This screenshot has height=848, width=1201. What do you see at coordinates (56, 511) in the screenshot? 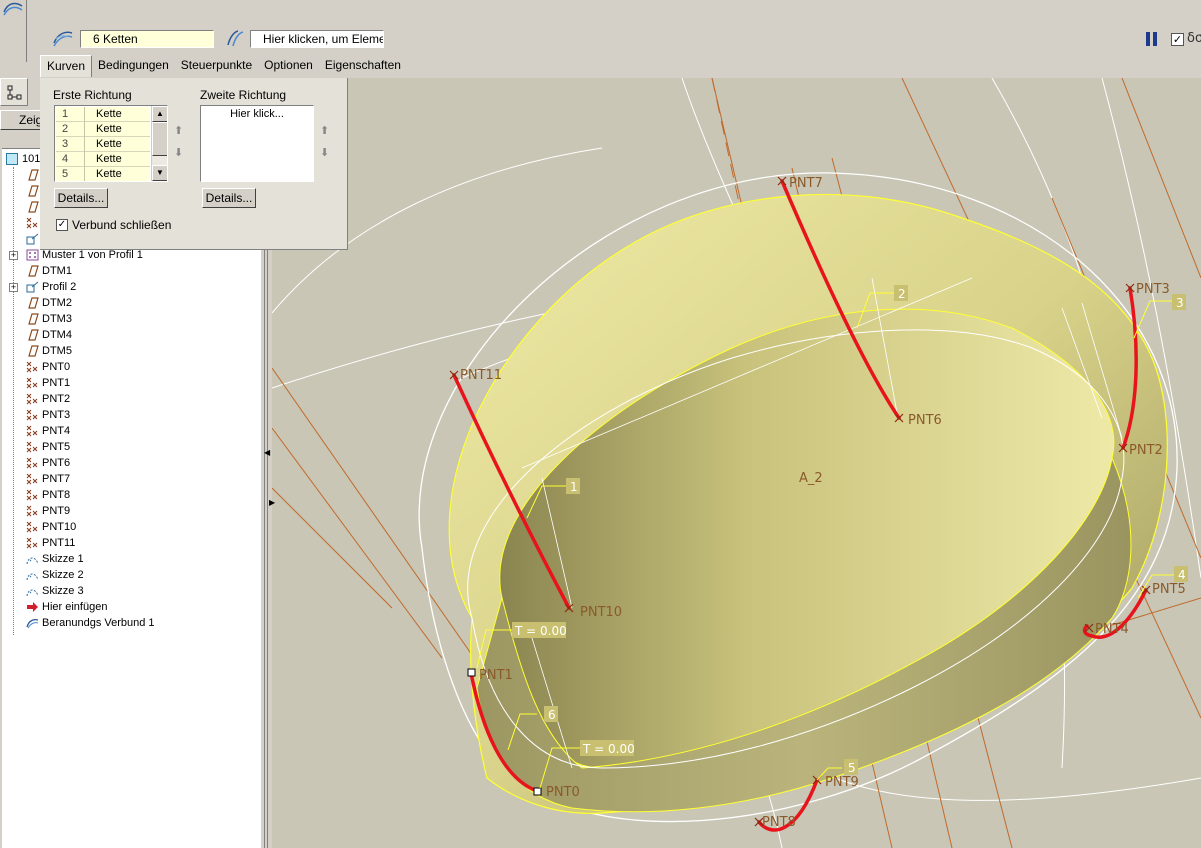
I see `tree-item-label: PNT9` at bounding box center [56, 511].